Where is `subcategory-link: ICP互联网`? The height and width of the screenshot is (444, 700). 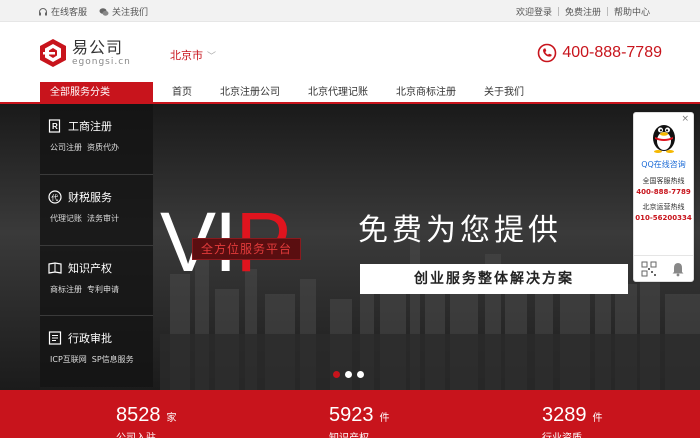 subcategory-link: ICP互联网 is located at coordinates (68, 359).